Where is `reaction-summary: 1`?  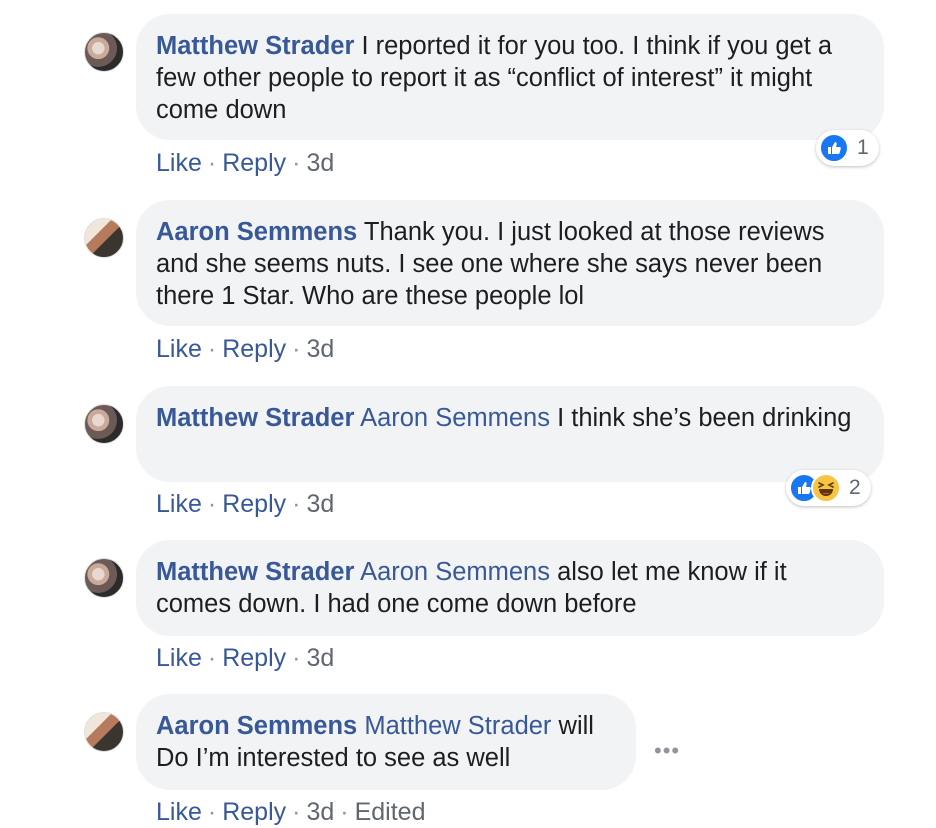 reaction-summary: 1 is located at coordinates (847, 148).